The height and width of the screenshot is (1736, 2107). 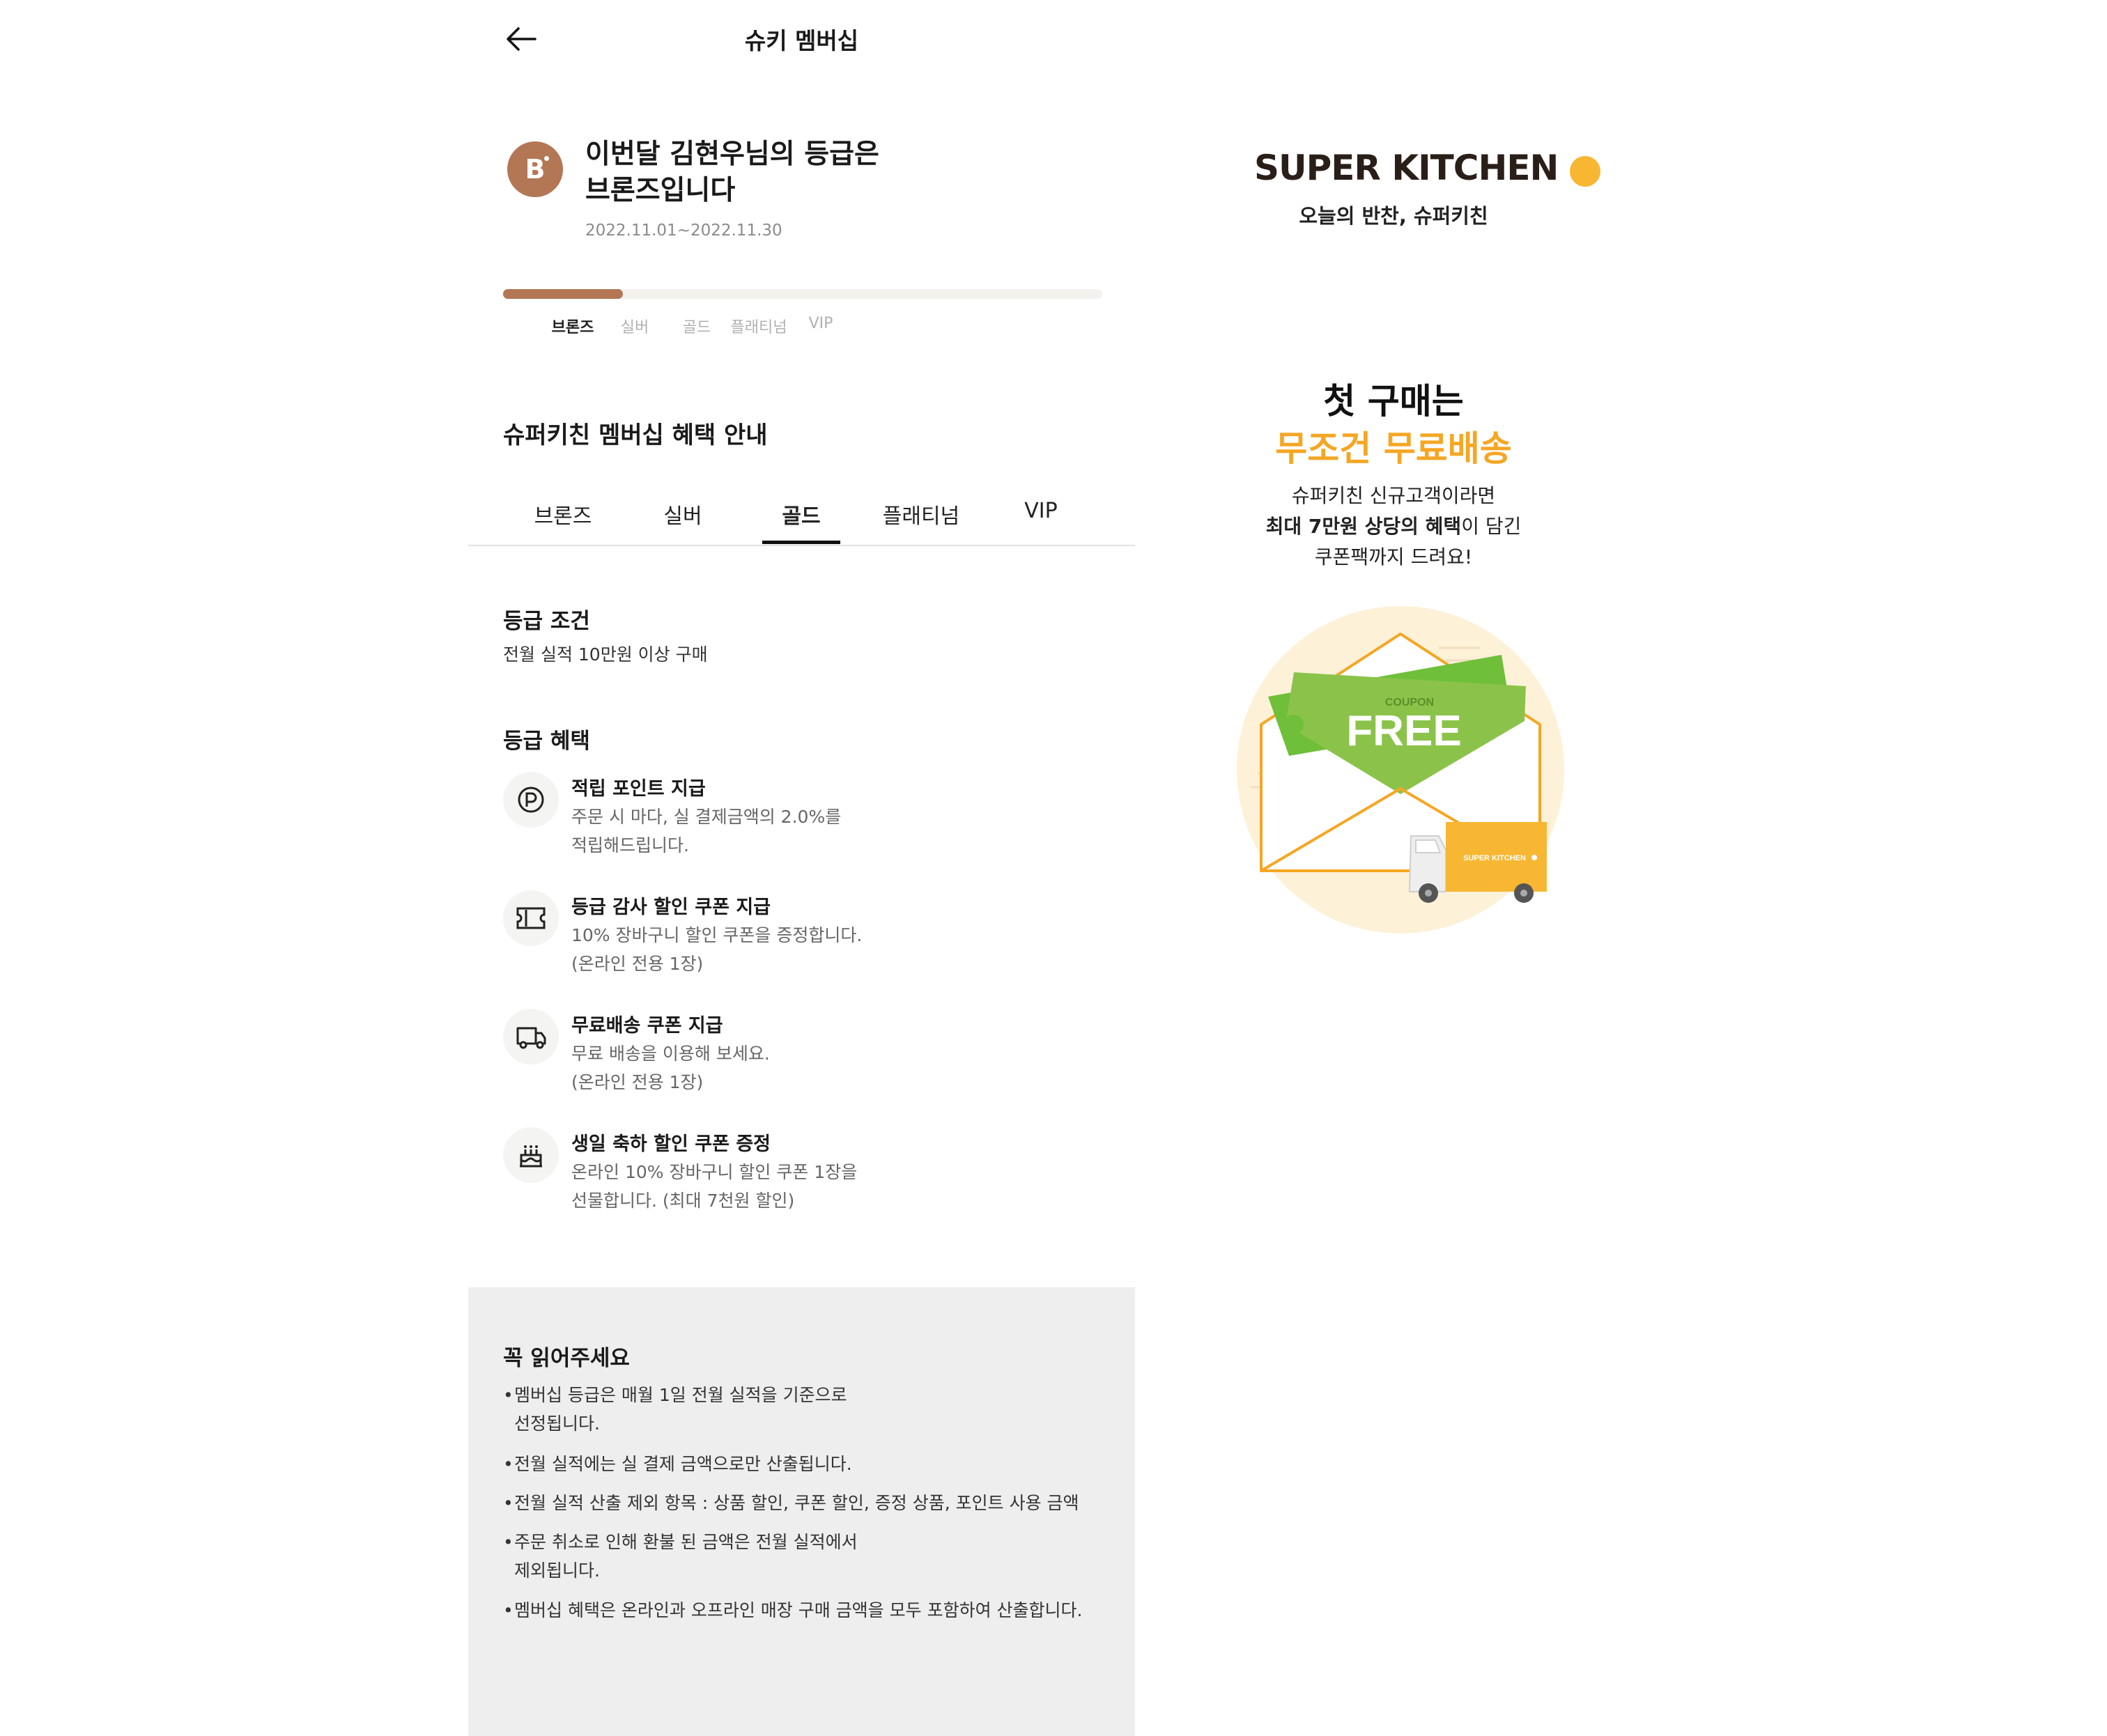 What do you see at coordinates (1495, 858) in the screenshot?
I see `truck-label: SUPER KITCHEN` at bounding box center [1495, 858].